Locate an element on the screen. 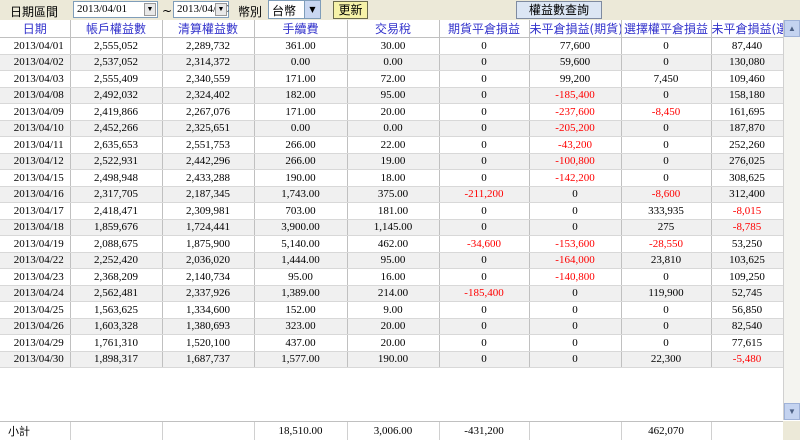 The image size is (800, 440). column-header: 清算權益數 is located at coordinates (208, 29).